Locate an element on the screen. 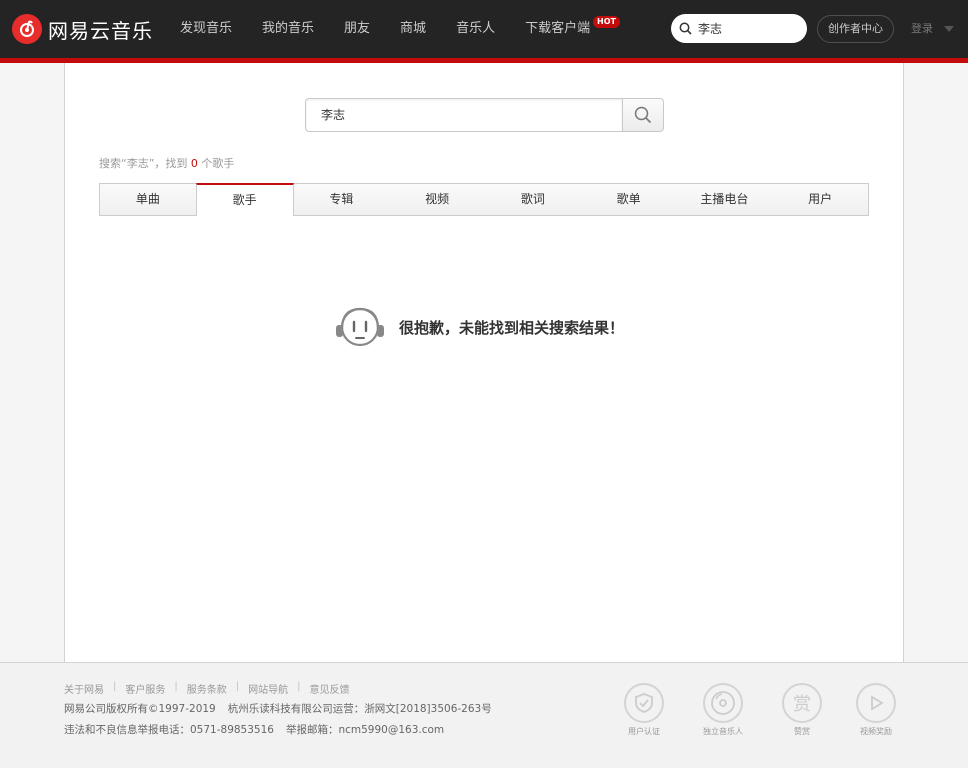 This screenshot has height=768, width=968. reward-icon: 赏 is located at coordinates (802, 704).